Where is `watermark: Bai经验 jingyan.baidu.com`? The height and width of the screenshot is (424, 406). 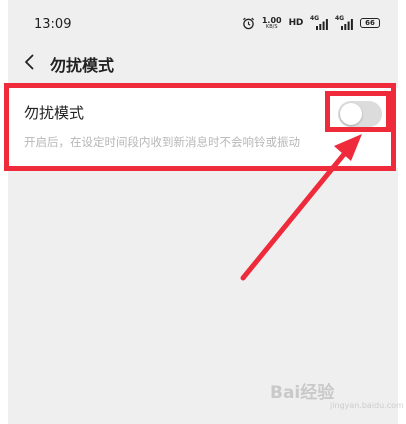
watermark: Bai经验 jingyan.baidu.com is located at coordinates (337, 394).